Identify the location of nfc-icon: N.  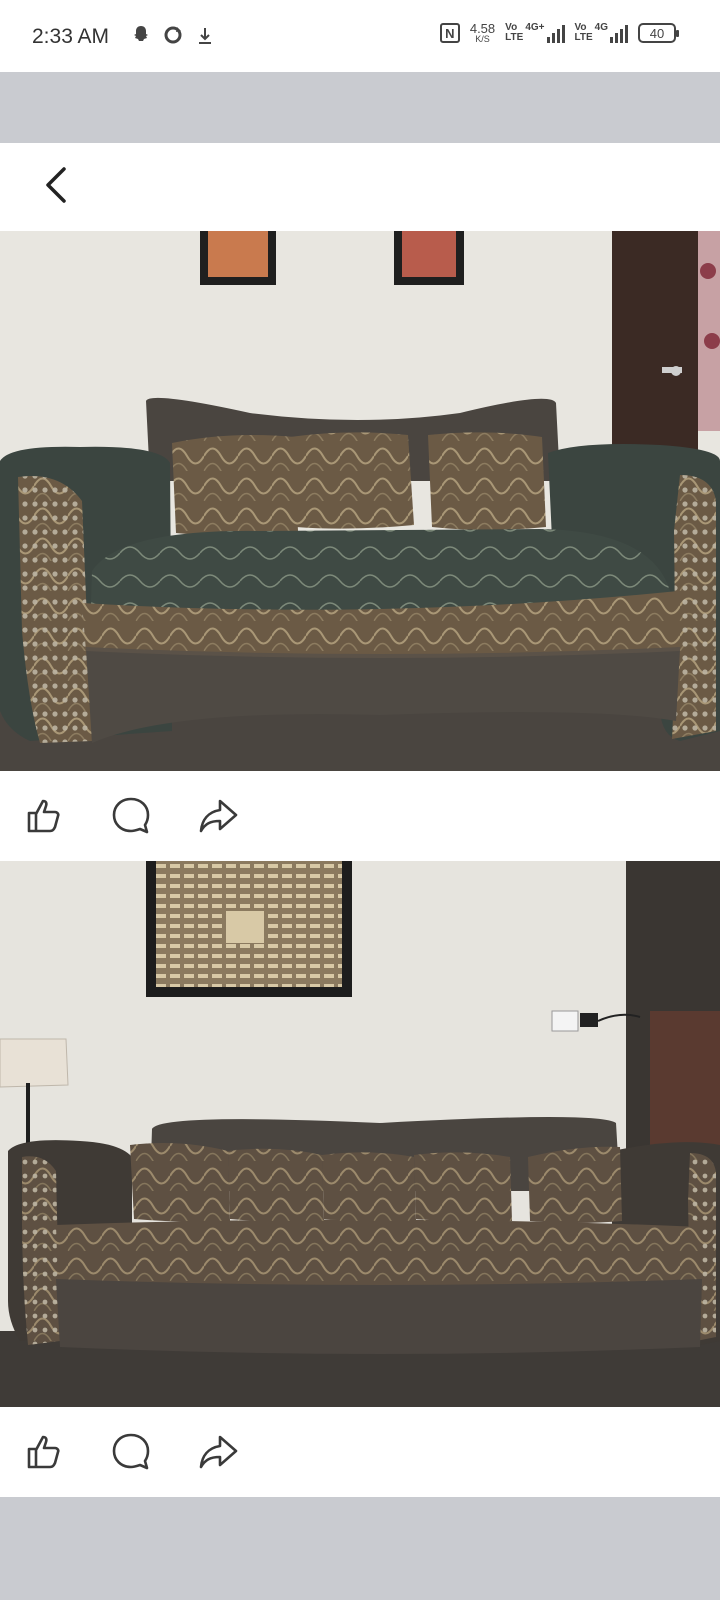
(449, 33).